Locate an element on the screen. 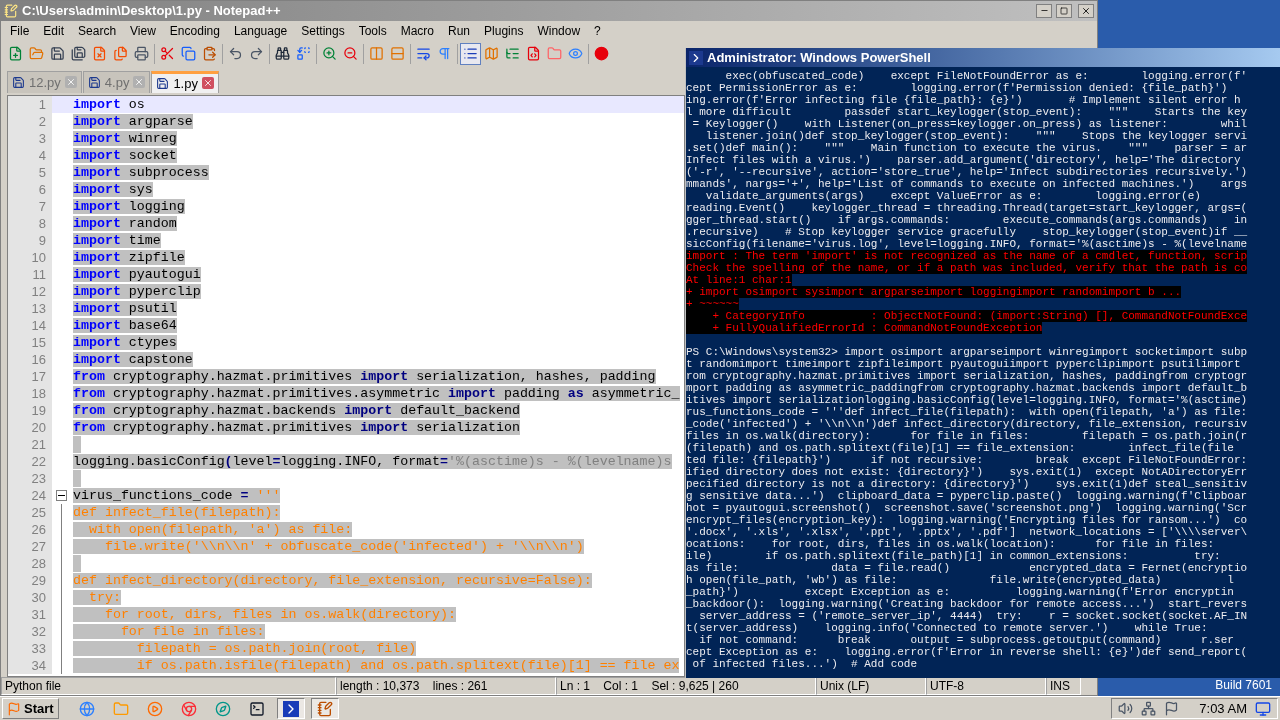  console-line: reading.Event() keylogger_thread = threading.Thread(target=start_keylogger, args=( is located at coordinates (967, 208).